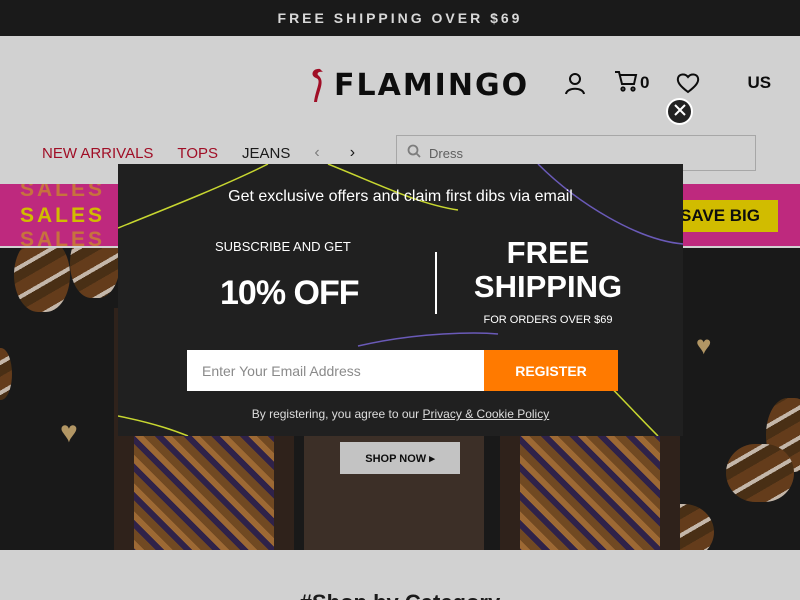 The height and width of the screenshot is (600, 800). What do you see at coordinates (335, 370) in the screenshot?
I see `email-field` at bounding box center [335, 370].